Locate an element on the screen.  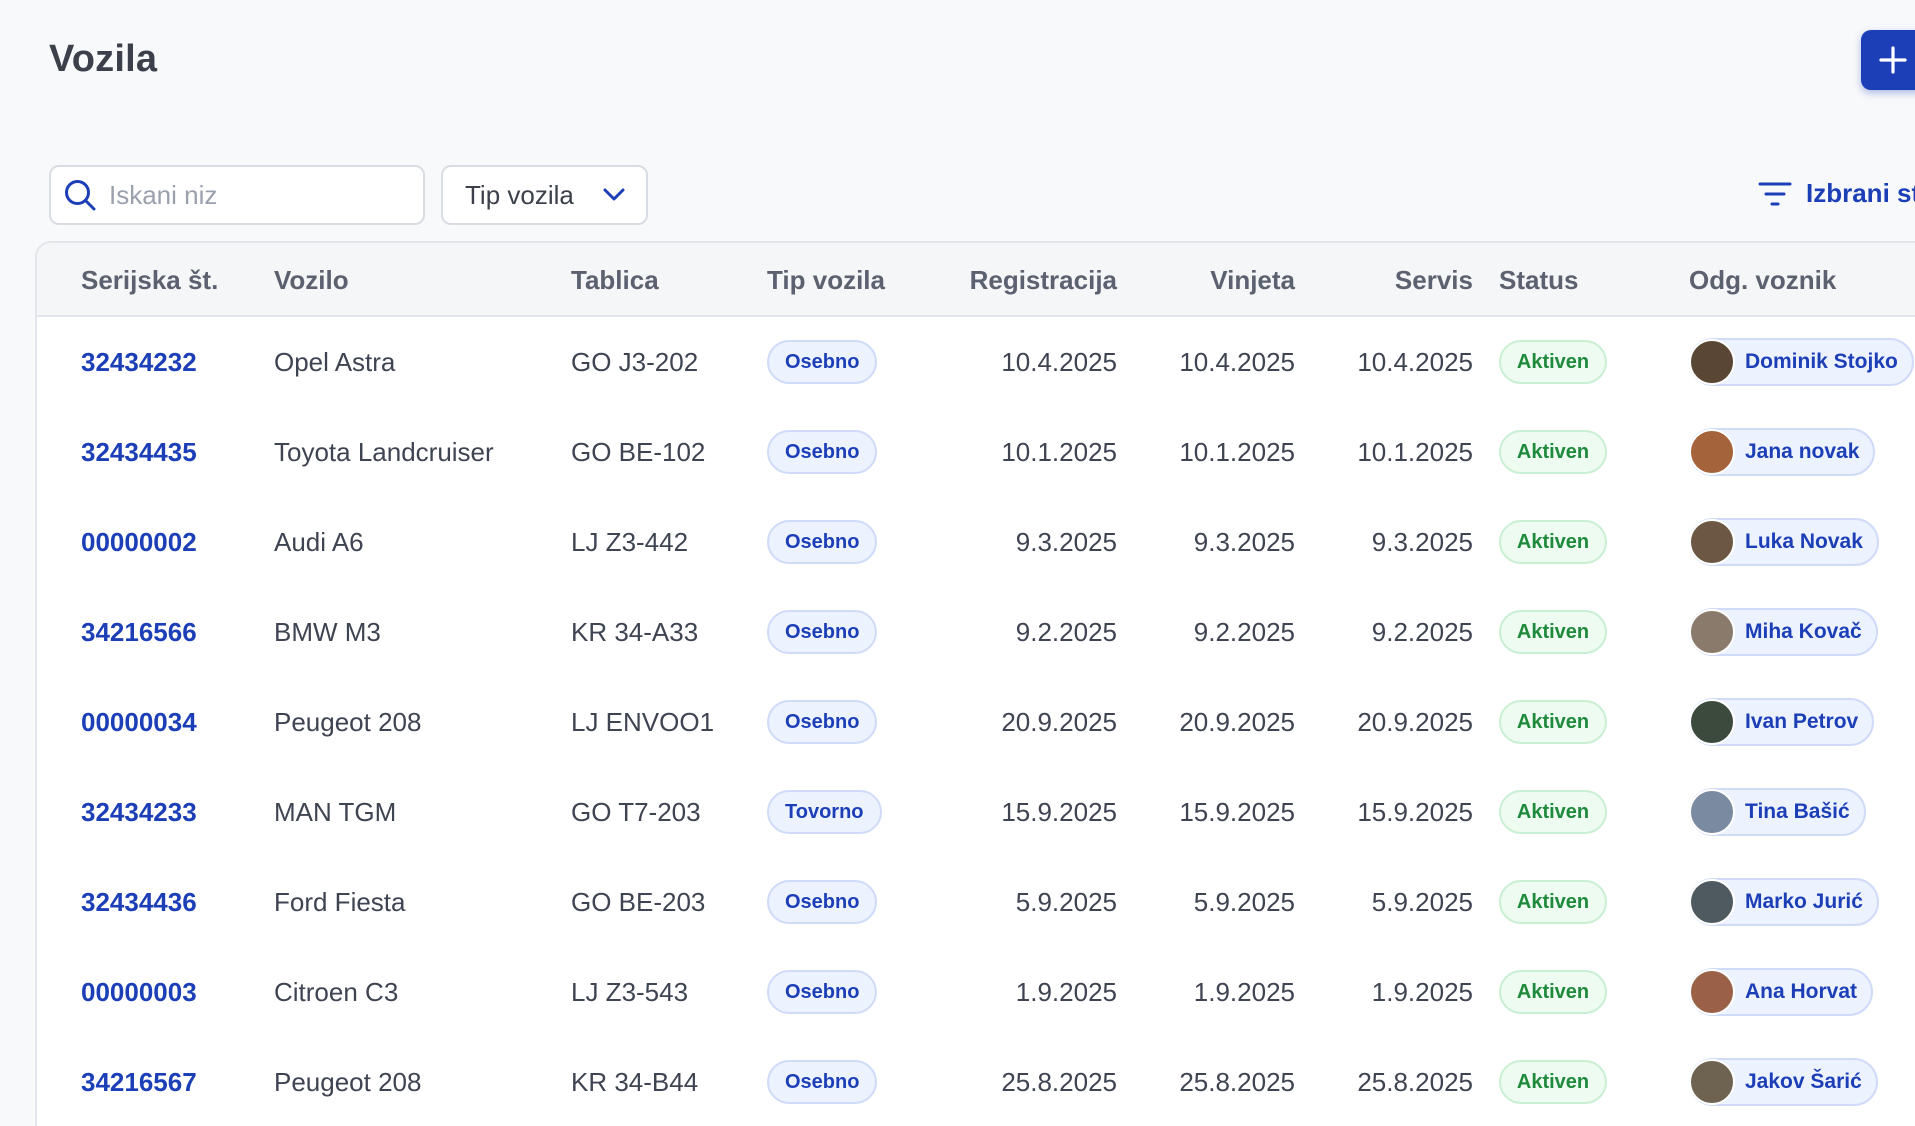
vehicle-name: MAN TGM is located at coordinates (335, 812).